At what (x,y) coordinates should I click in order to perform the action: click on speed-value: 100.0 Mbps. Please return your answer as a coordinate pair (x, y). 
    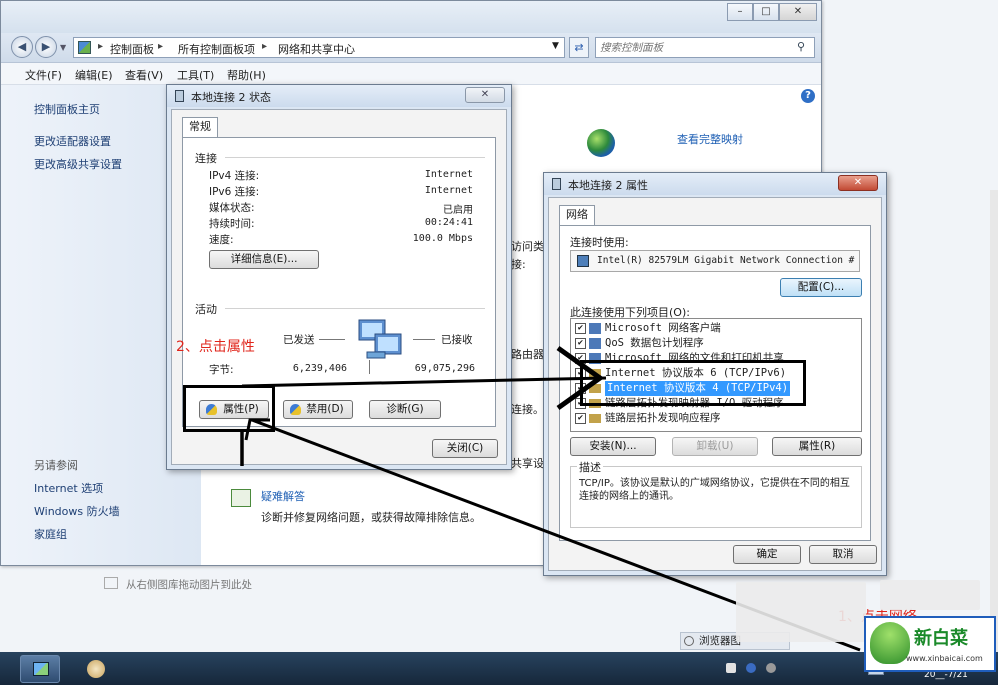
    Looking at the image, I should click on (442, 238).